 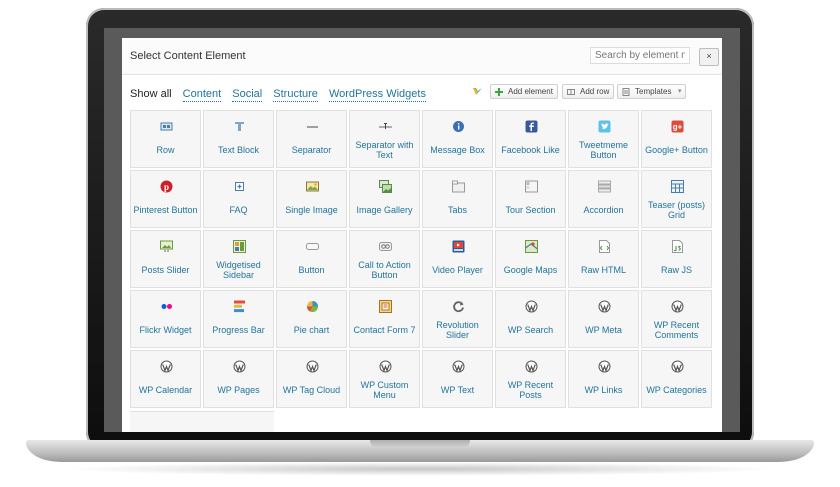 What do you see at coordinates (238, 270) in the screenshot?
I see `element-tile-label: Widgetised Sidebar` at bounding box center [238, 270].